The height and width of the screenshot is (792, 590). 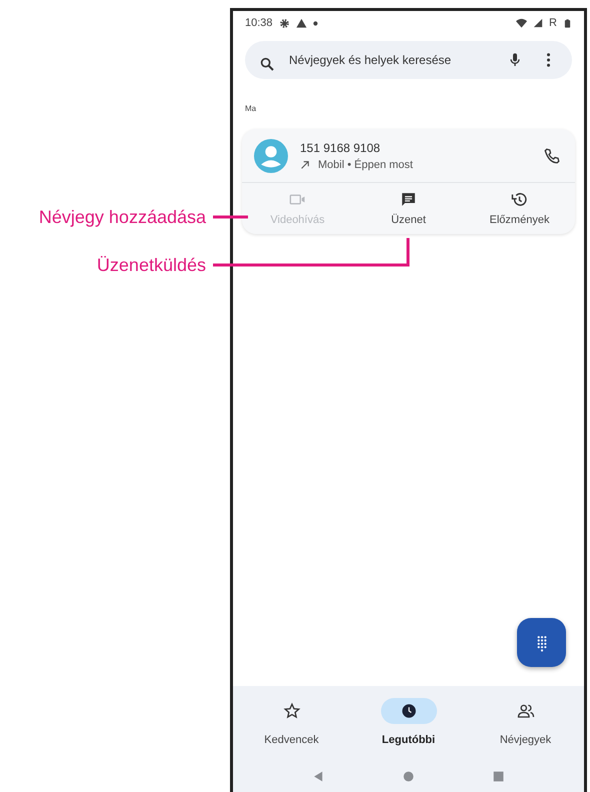 What do you see at coordinates (251, 109) in the screenshot?
I see `section-label: Ma` at bounding box center [251, 109].